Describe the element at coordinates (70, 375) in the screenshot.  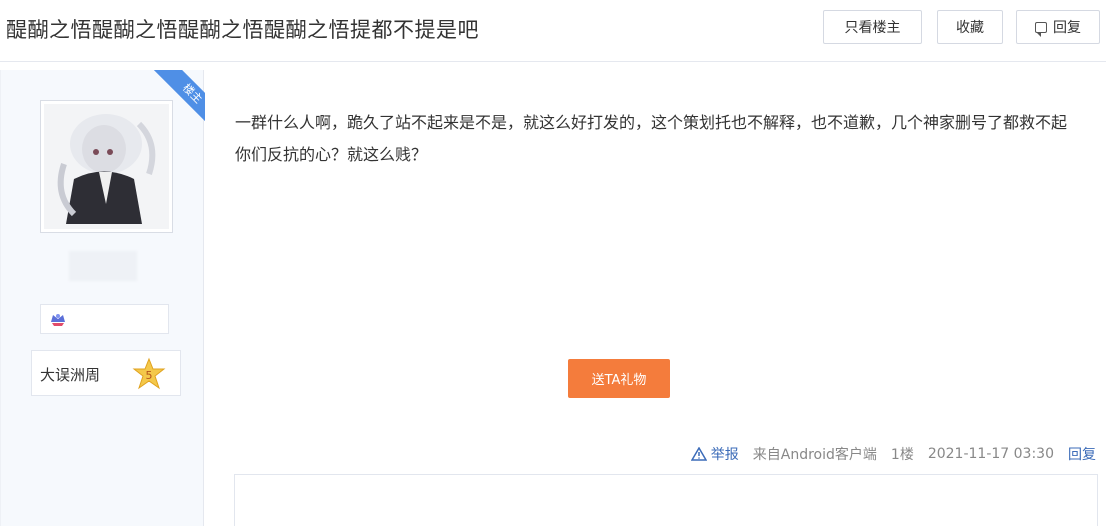
I see `level-name: 大误洲周` at that location.